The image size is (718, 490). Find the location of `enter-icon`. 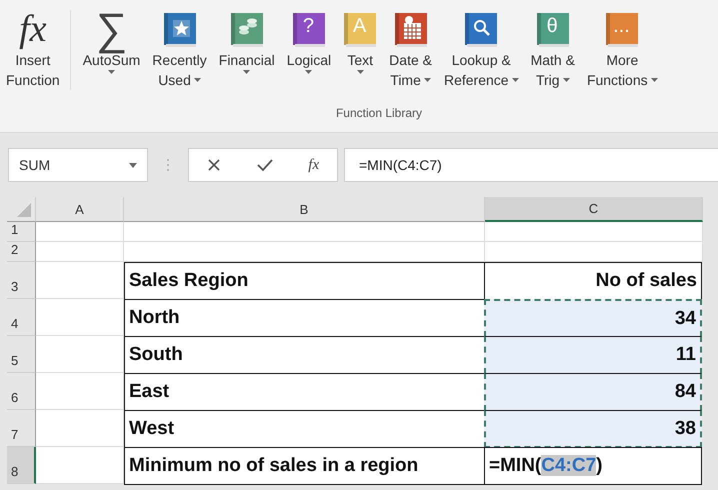

enter-icon is located at coordinates (264, 165).